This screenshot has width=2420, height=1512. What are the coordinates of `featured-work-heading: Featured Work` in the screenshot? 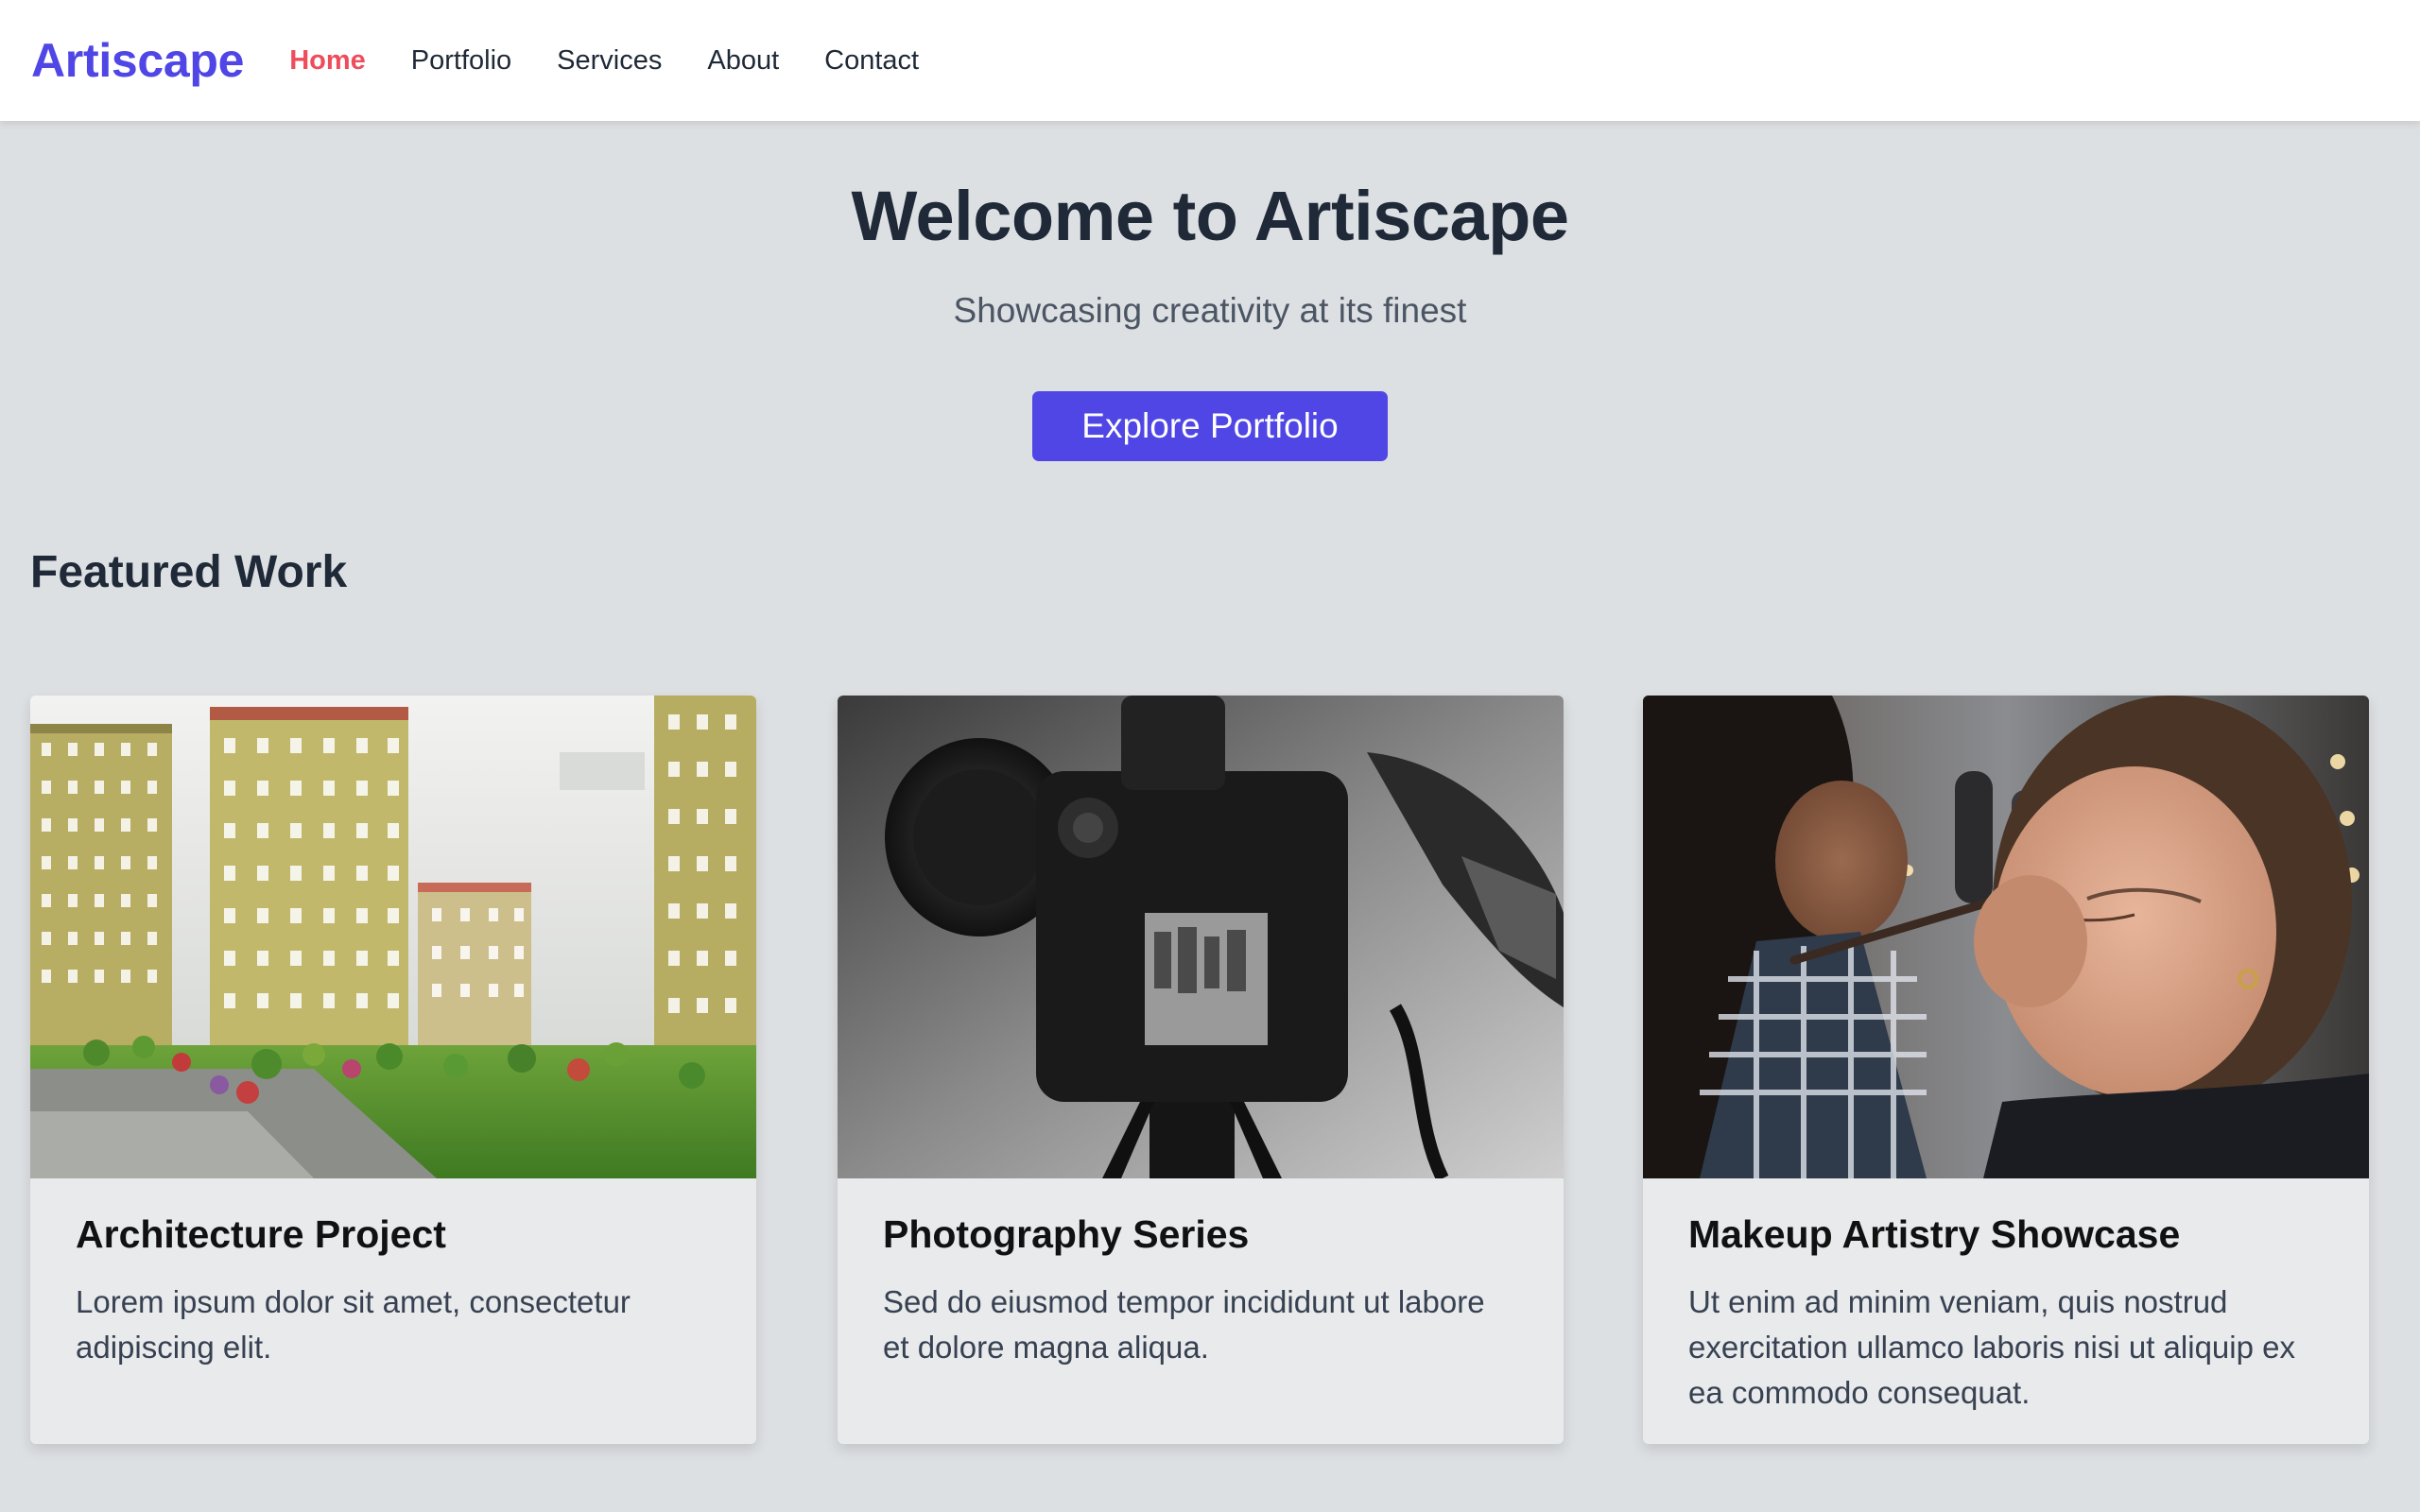 It's located at (189, 572).